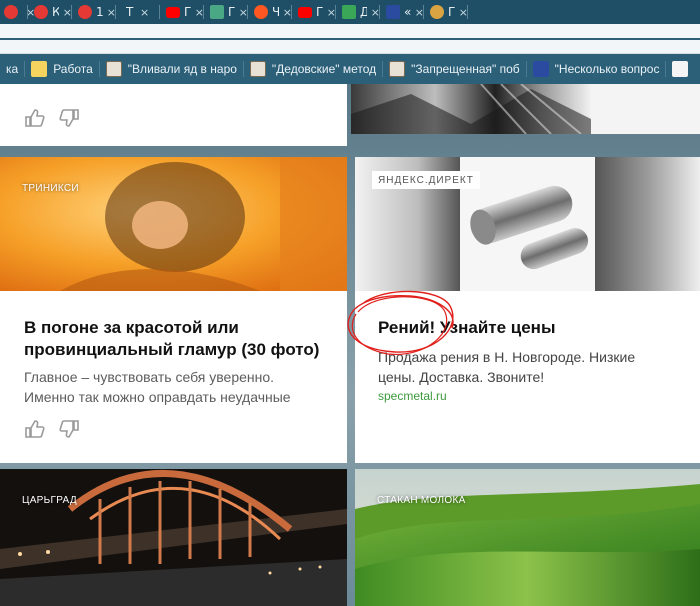 This screenshot has width=700, height=606. I want to click on ad-label: ЯНДЕКС.ДИРЕКТ, so click(426, 180).